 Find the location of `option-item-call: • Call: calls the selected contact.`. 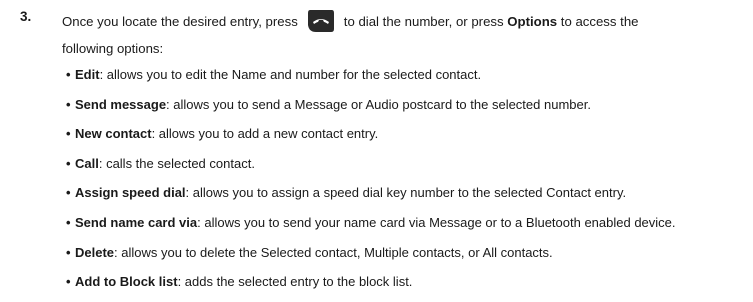

option-item-call: • Call: calls the selected contact. is located at coordinates (401, 169).